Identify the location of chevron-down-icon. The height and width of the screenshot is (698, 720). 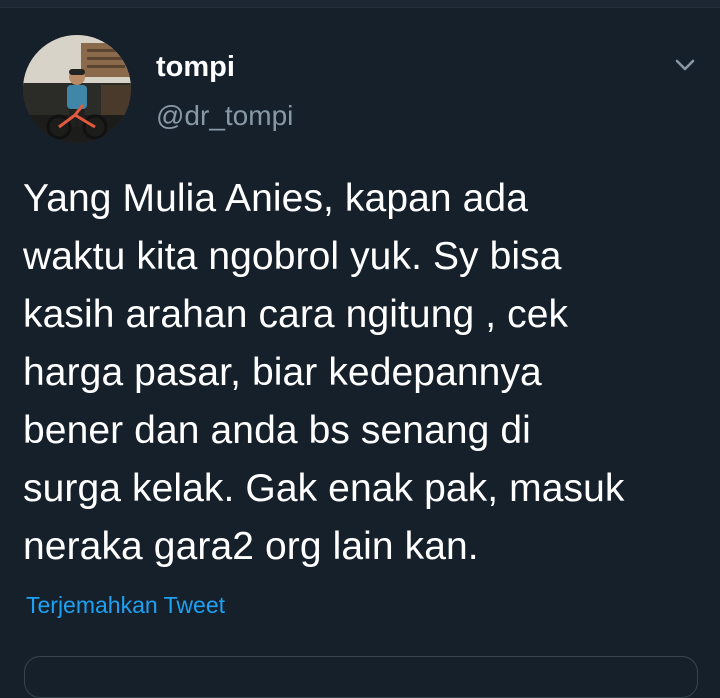
(685, 65).